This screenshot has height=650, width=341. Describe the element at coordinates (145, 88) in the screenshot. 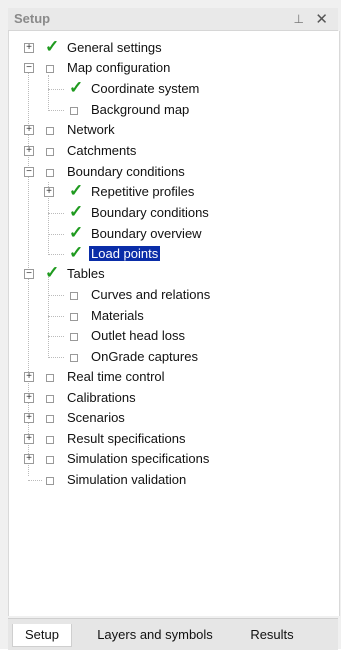

I see `tree-item-label: Coordinate system` at that location.